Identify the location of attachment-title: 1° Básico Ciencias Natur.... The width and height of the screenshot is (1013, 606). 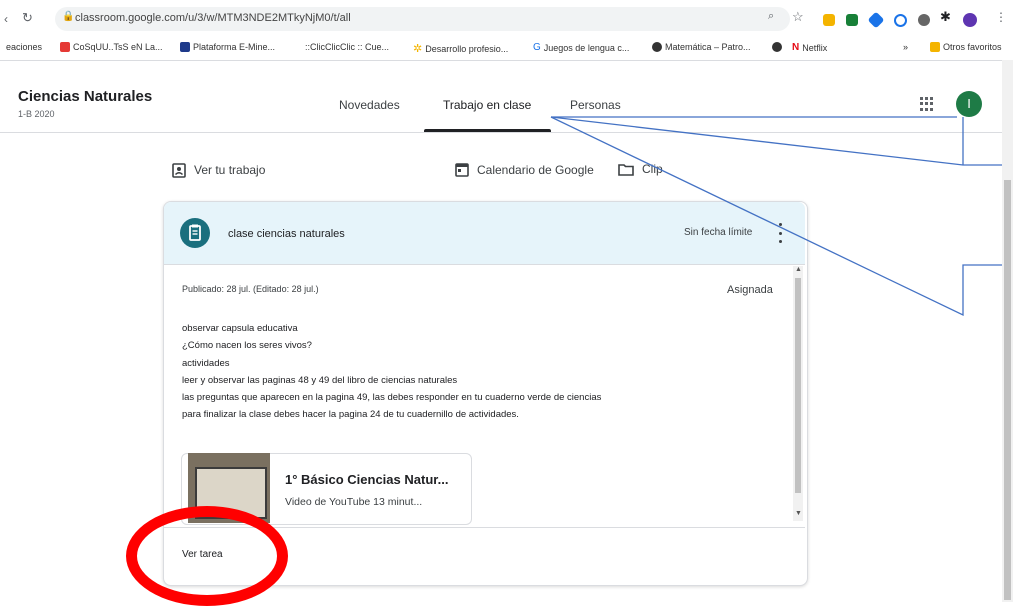
(366, 479).